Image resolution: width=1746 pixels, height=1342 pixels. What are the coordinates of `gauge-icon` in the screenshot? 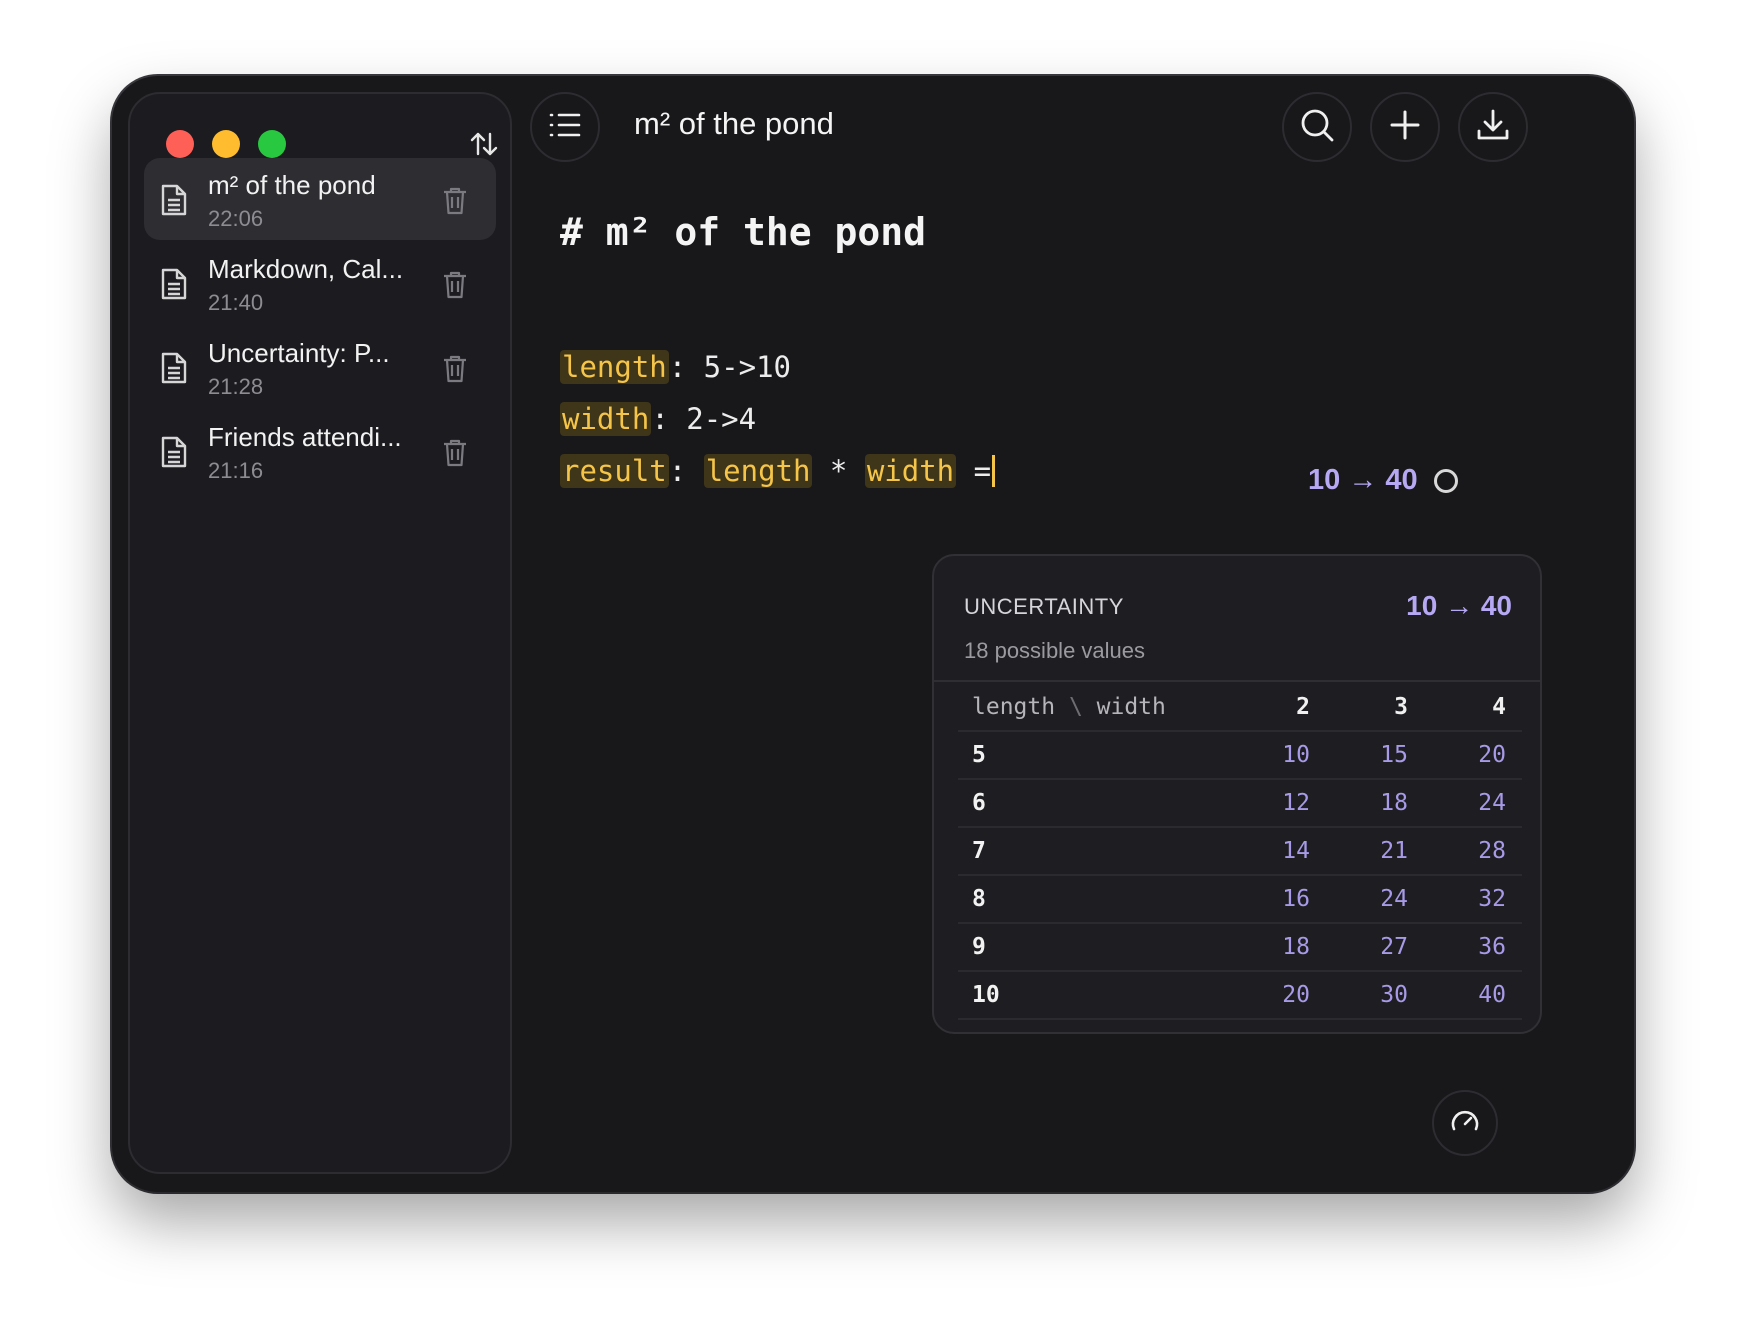 It's located at (1465, 1123).